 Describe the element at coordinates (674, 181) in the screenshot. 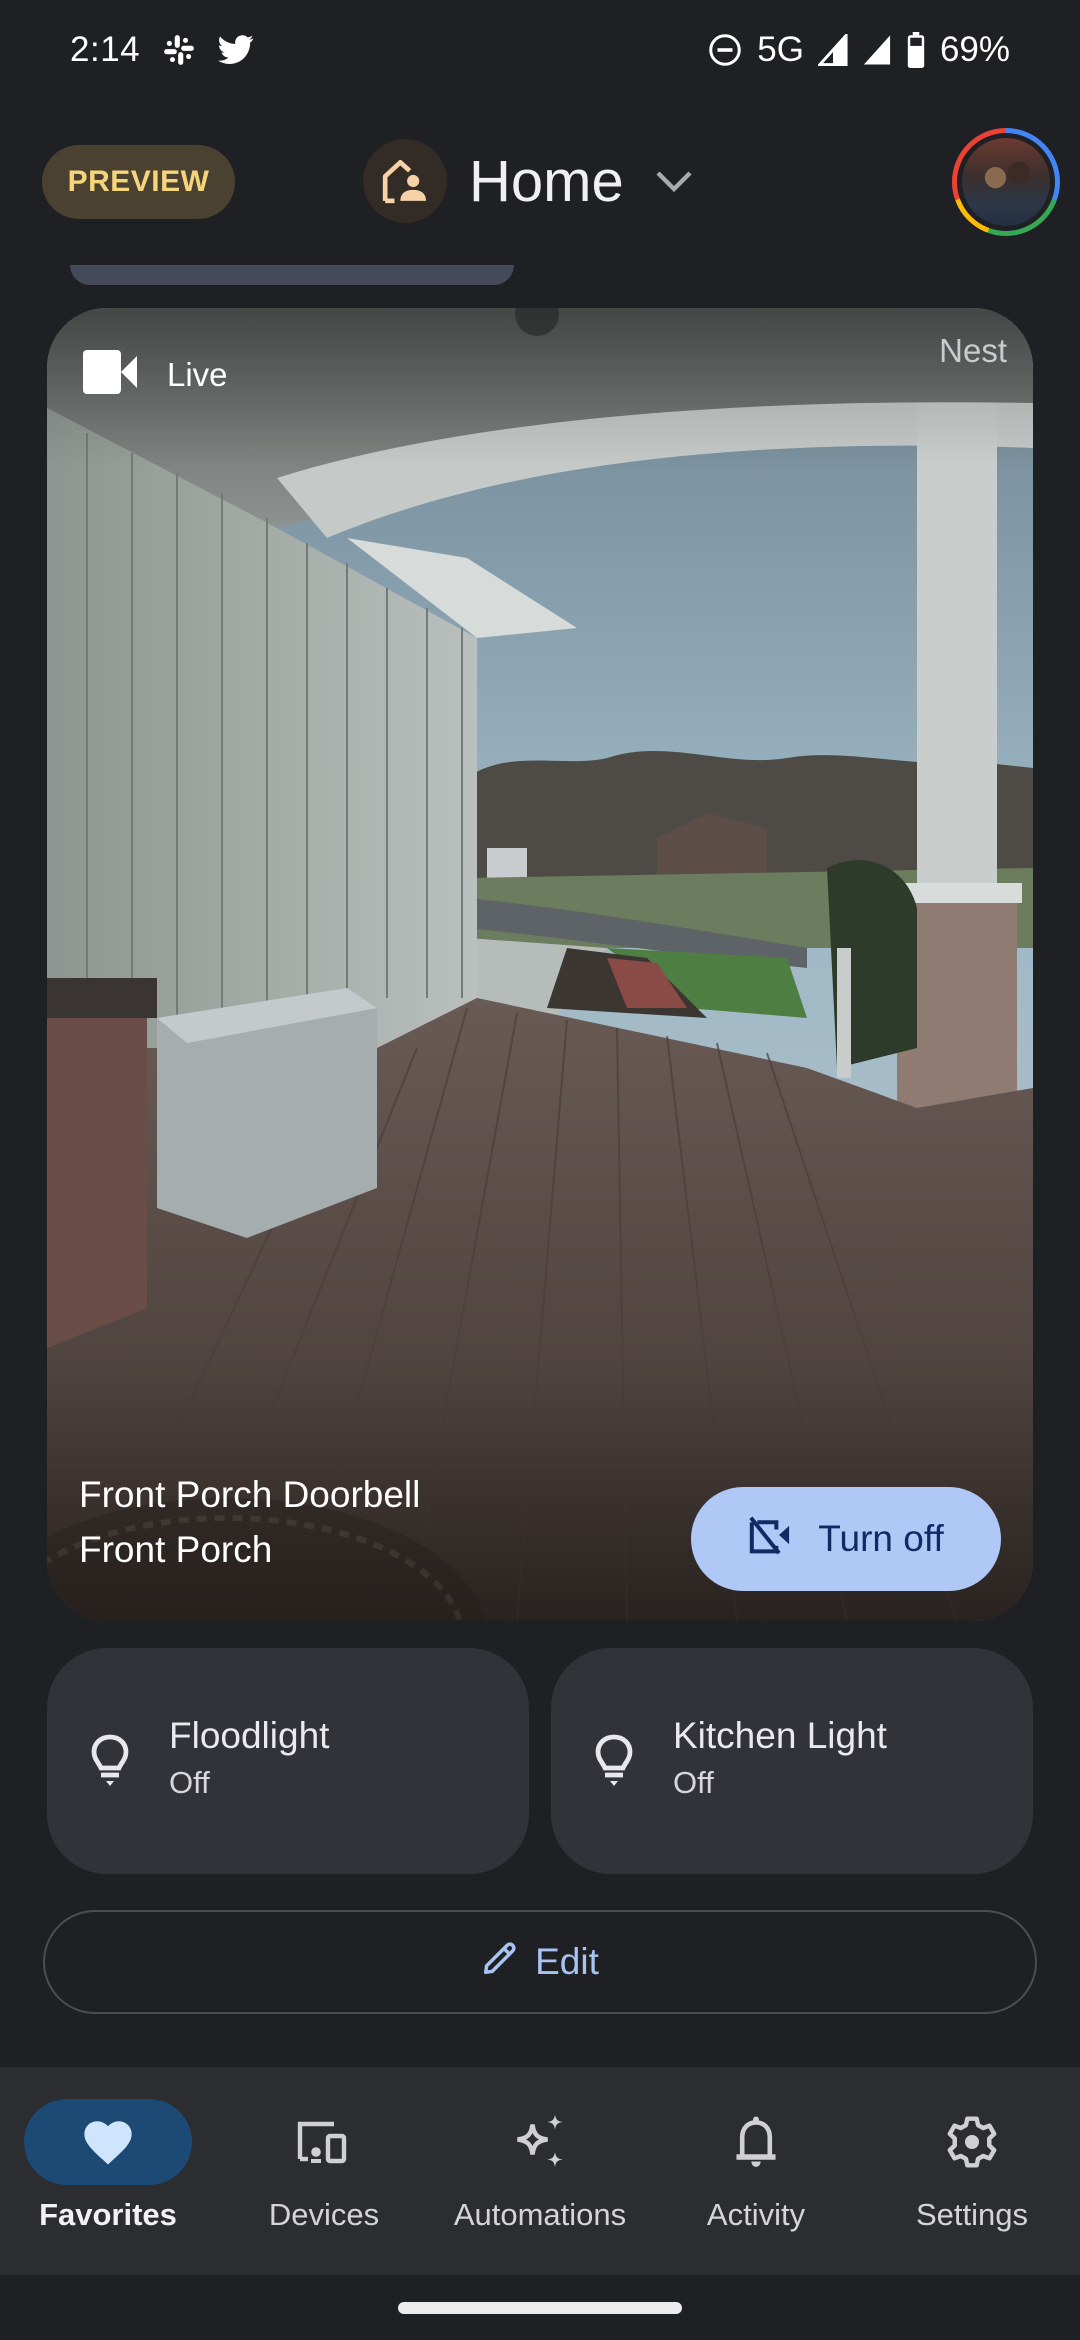

I see `chevron-down-icon` at that location.